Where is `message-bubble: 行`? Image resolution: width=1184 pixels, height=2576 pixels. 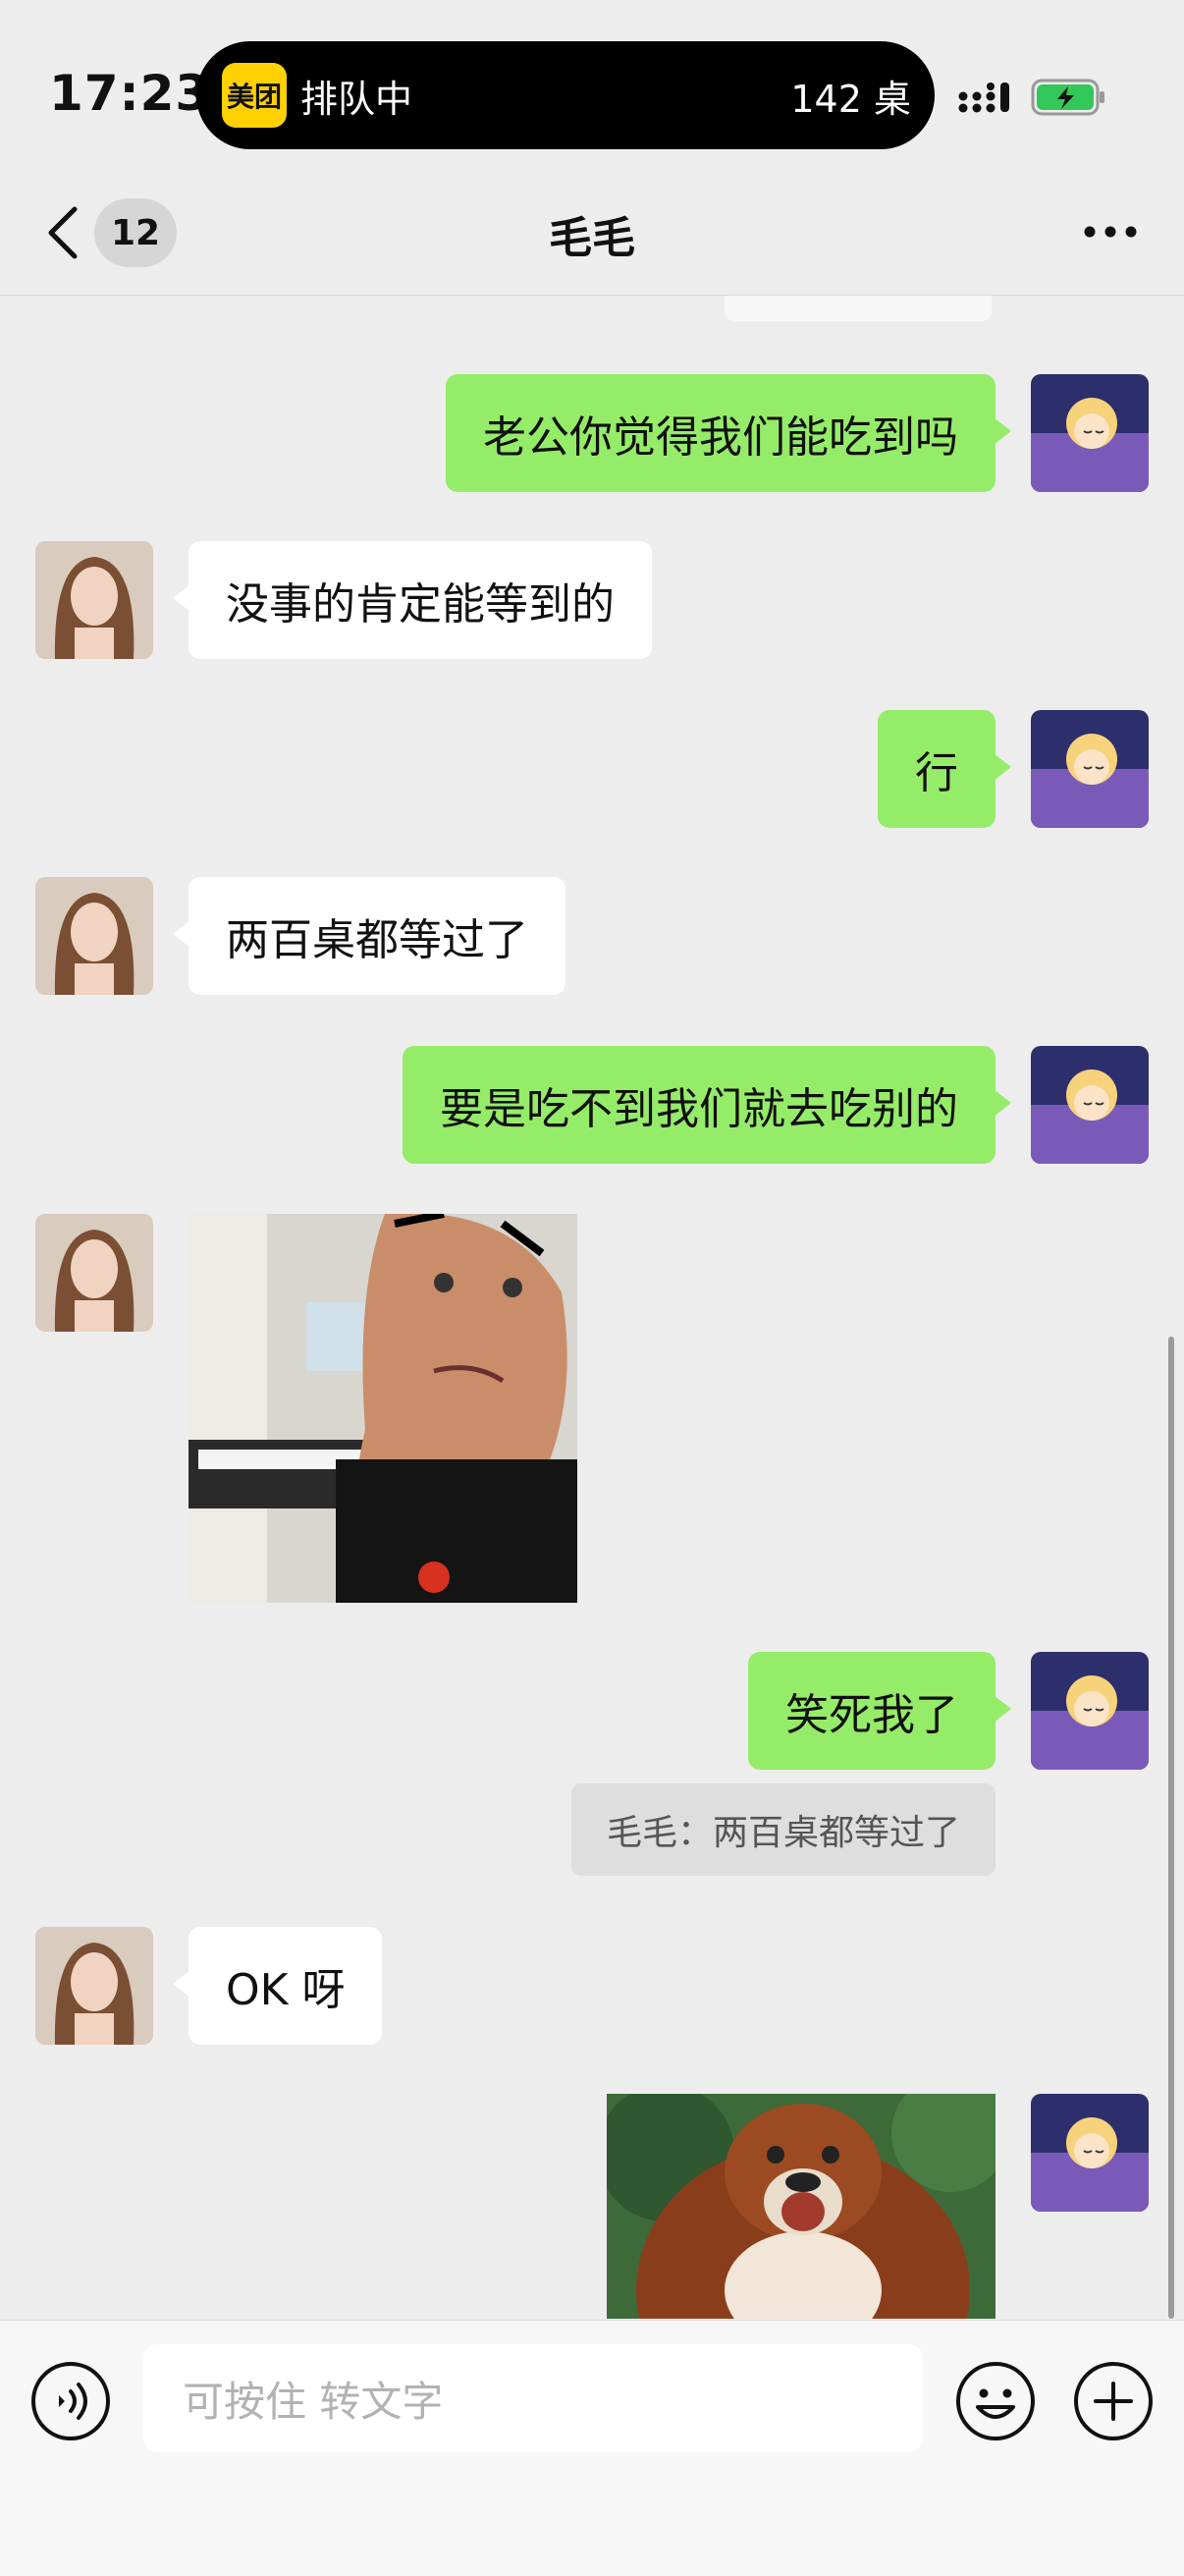
message-bubble: 行 is located at coordinates (944, 769).